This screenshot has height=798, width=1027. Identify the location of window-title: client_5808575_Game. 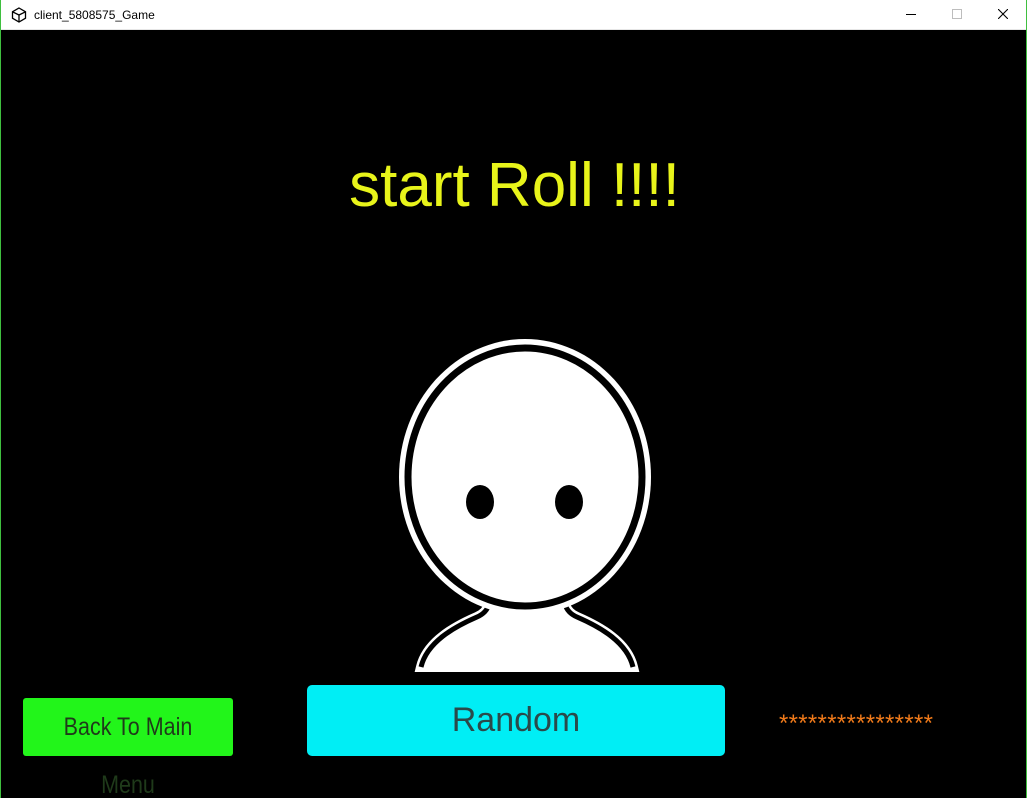
(94, 15).